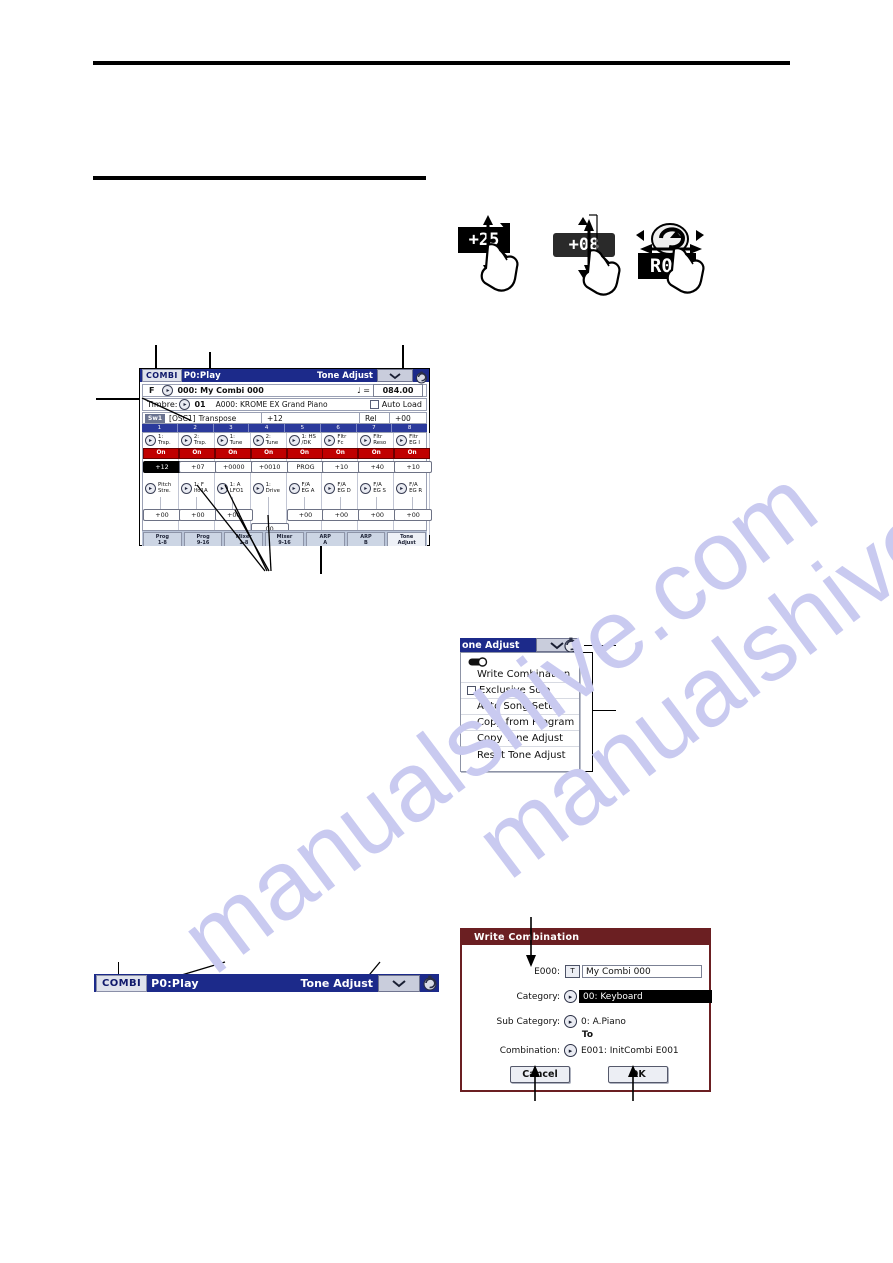  What do you see at coordinates (604, 711) in the screenshot?
I see `popup-bracket-leader` at bounding box center [604, 711].